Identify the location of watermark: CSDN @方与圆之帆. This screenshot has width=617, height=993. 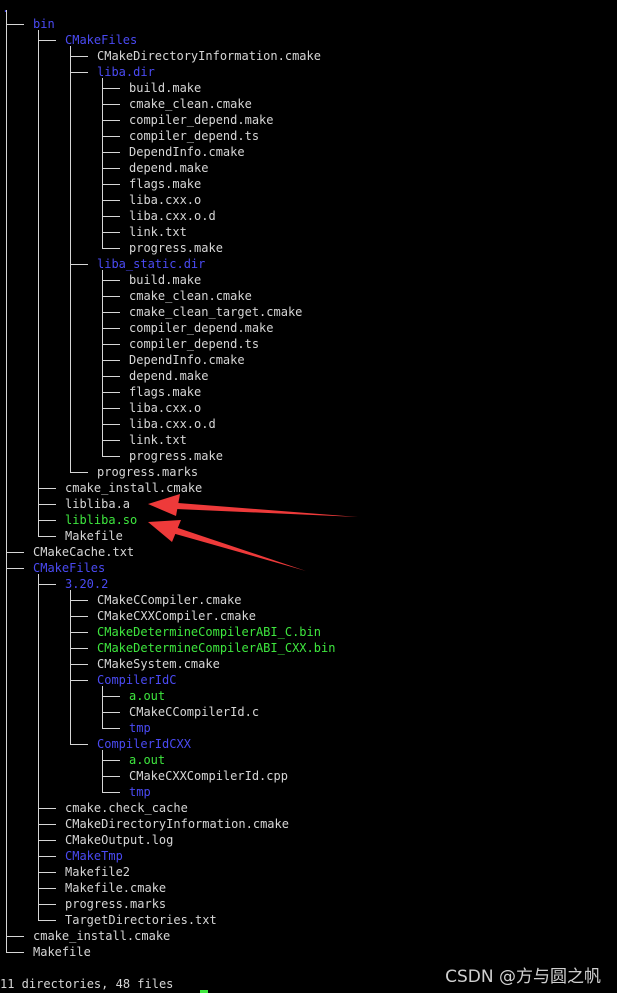
(523, 977).